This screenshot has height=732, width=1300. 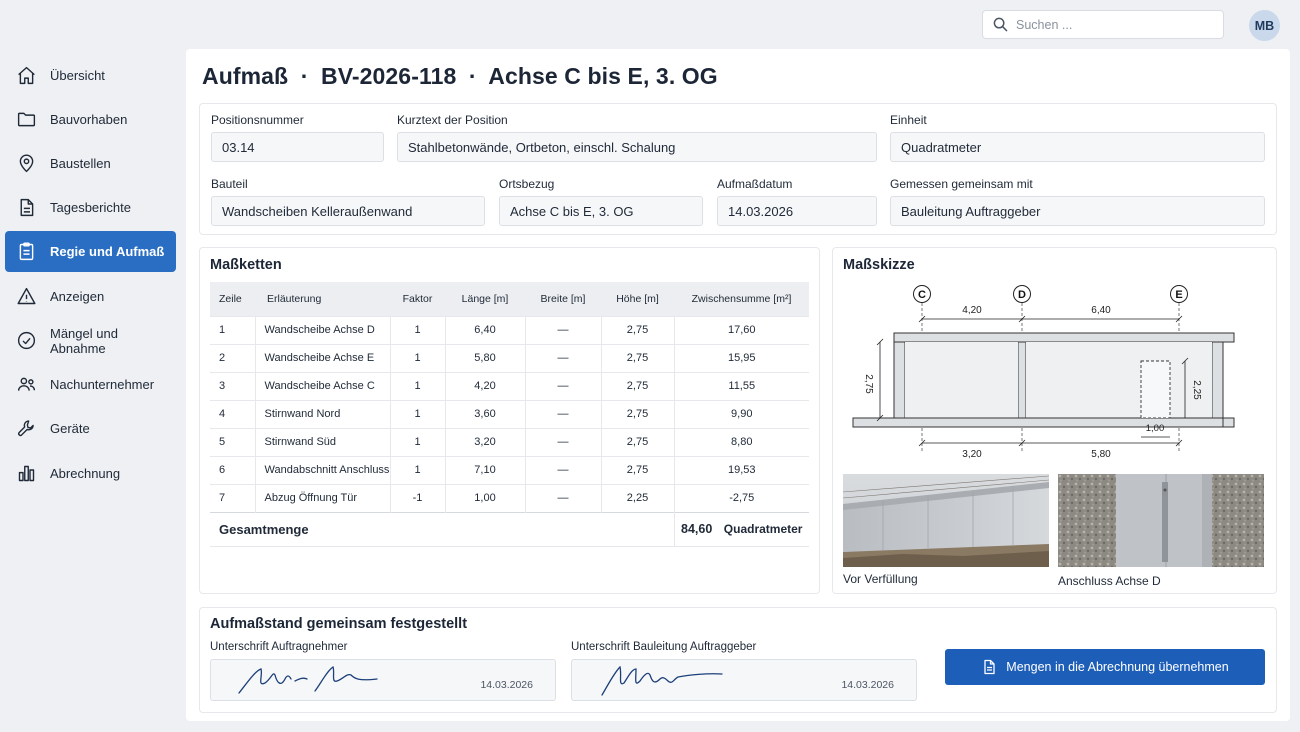 What do you see at coordinates (485, 385) in the screenshot?
I see `cell-laenge: 4,20` at bounding box center [485, 385].